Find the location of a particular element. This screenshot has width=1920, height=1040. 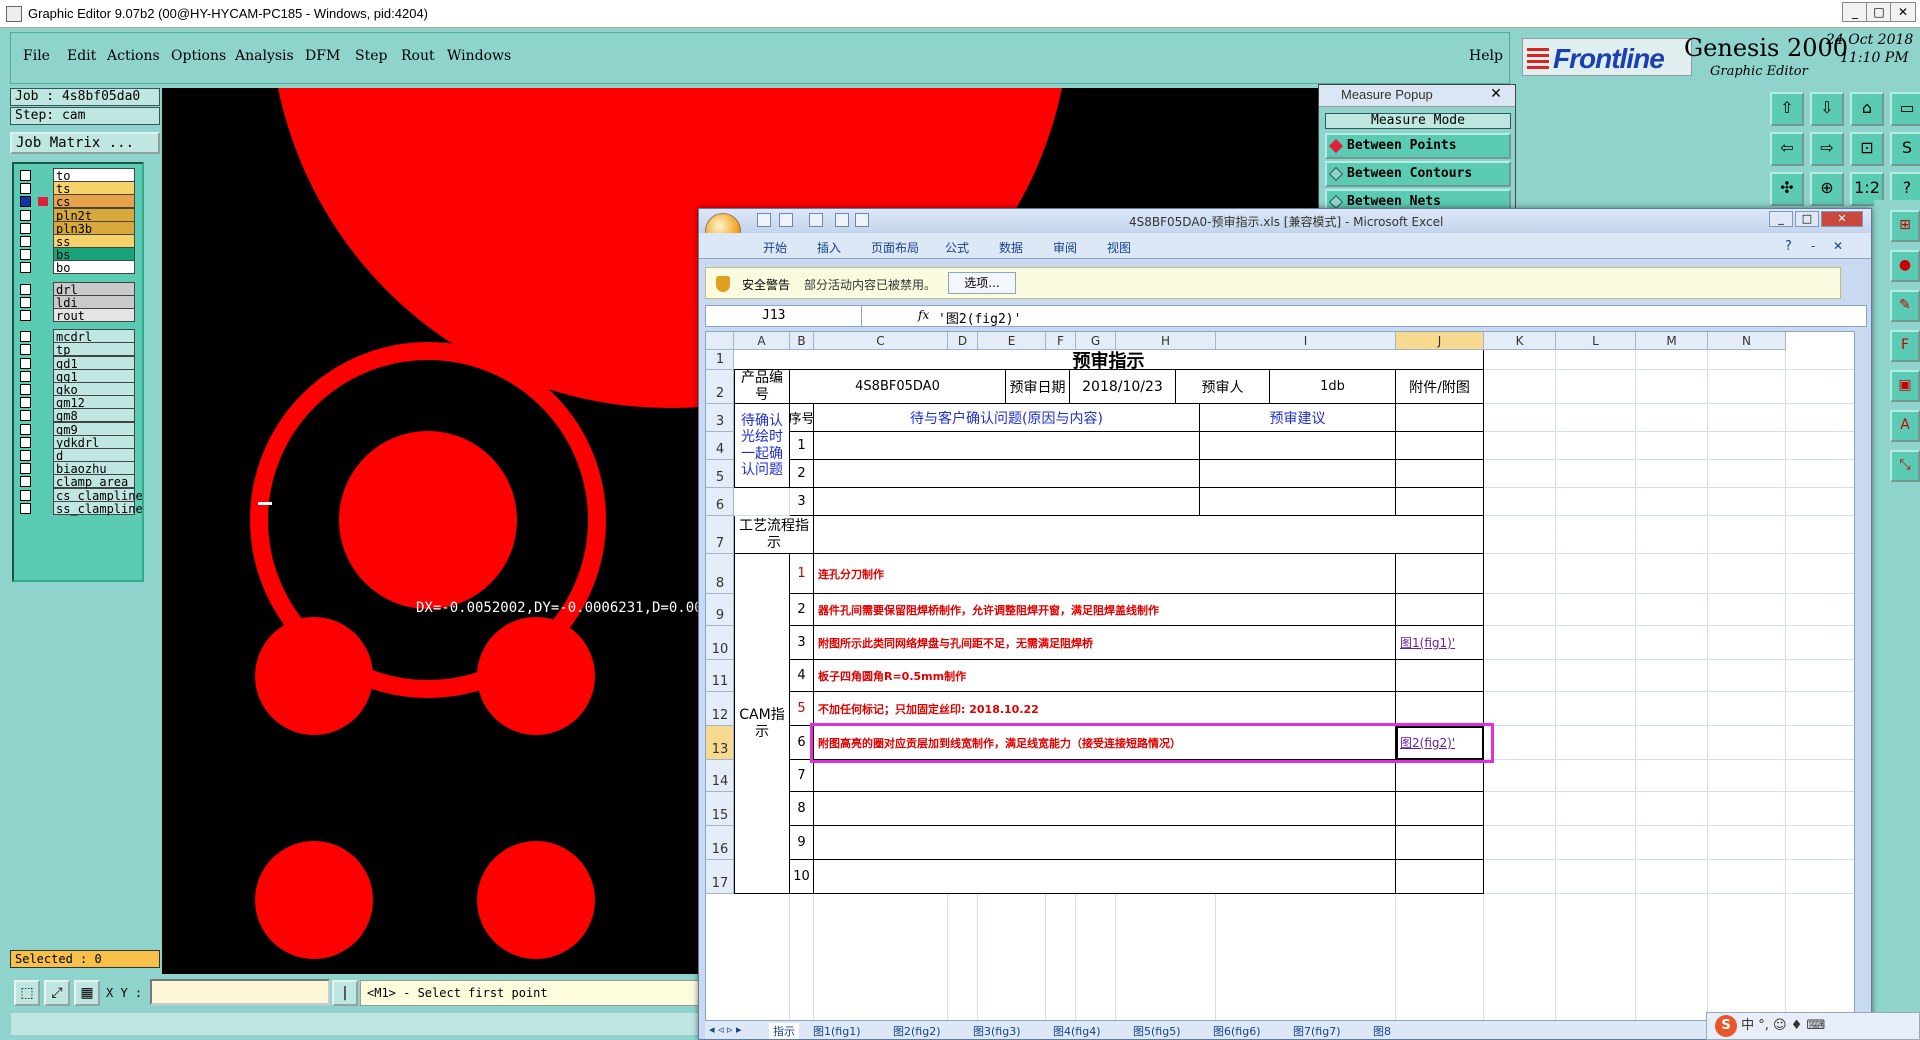

layer-name: gm12 is located at coordinates (94, 402).